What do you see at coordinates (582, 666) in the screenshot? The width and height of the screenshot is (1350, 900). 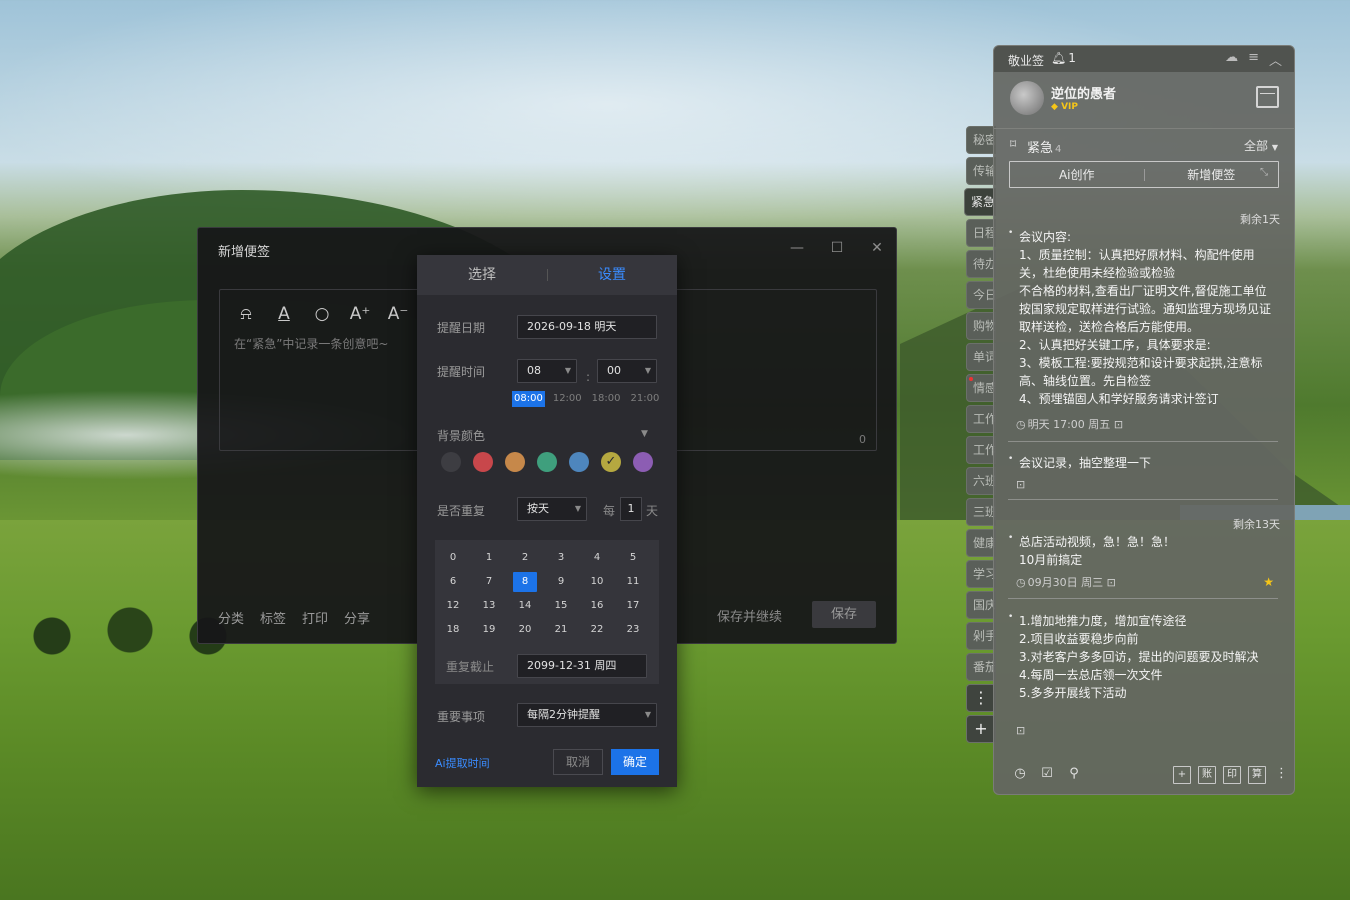 I see `repeat-until-field: 2099-12-31 周四` at bounding box center [582, 666].